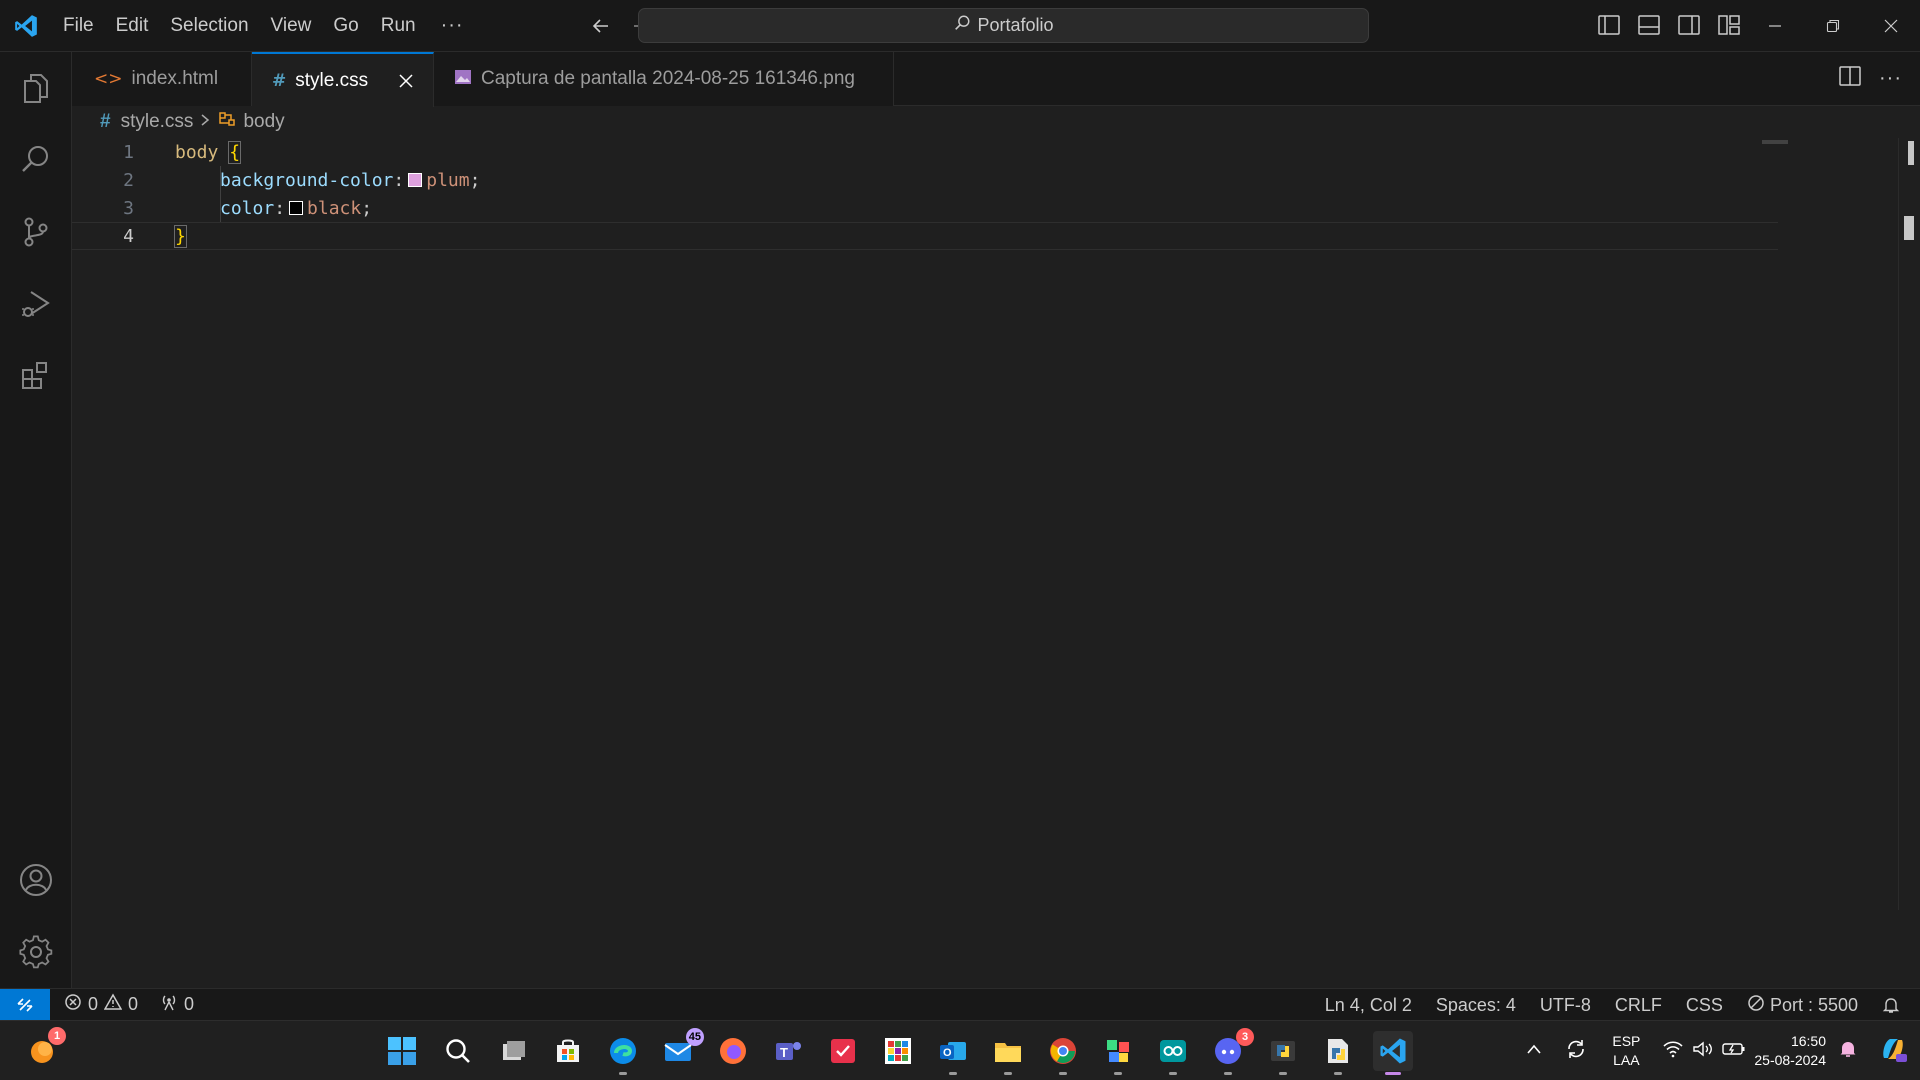  Describe the element at coordinates (36, 160) in the screenshot. I see `search-sidebar-icon` at that location.